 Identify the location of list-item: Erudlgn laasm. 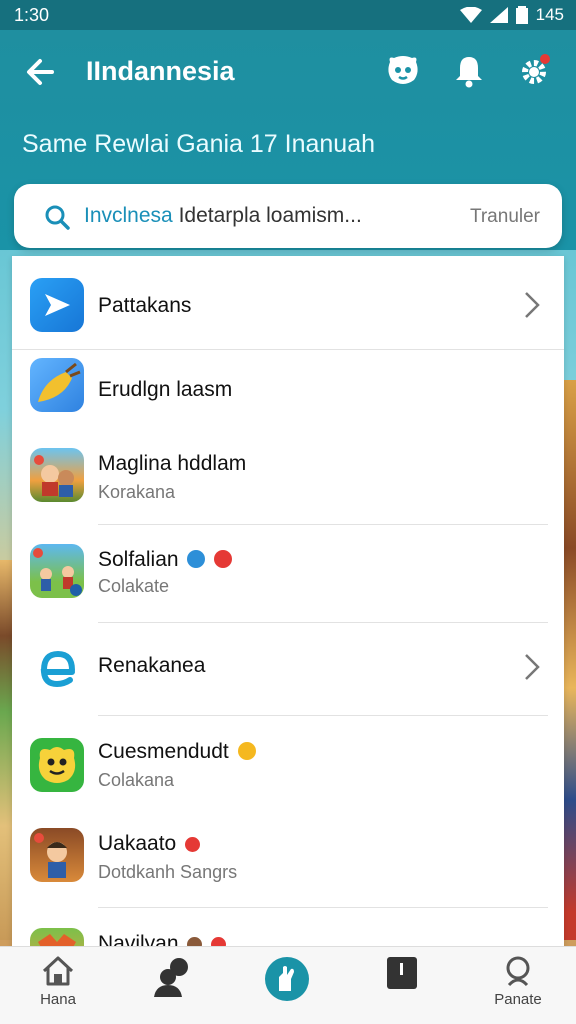
(288, 393).